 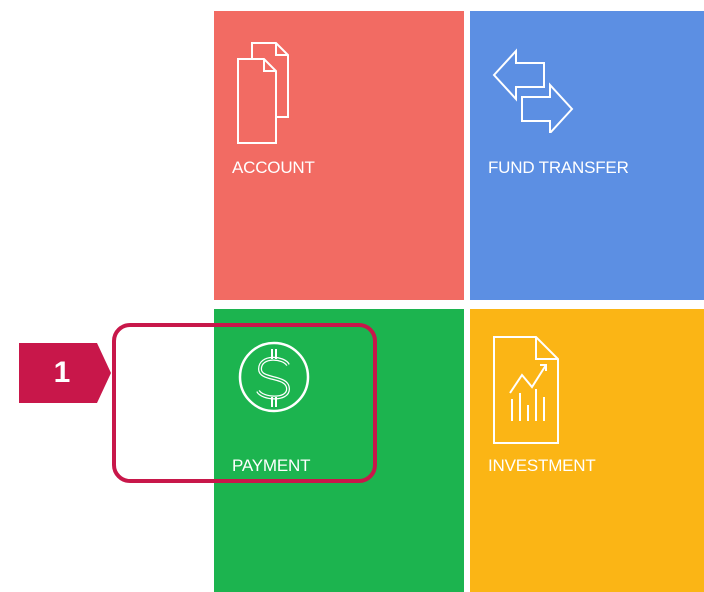 I want to click on step-number: 1, so click(x=62, y=372).